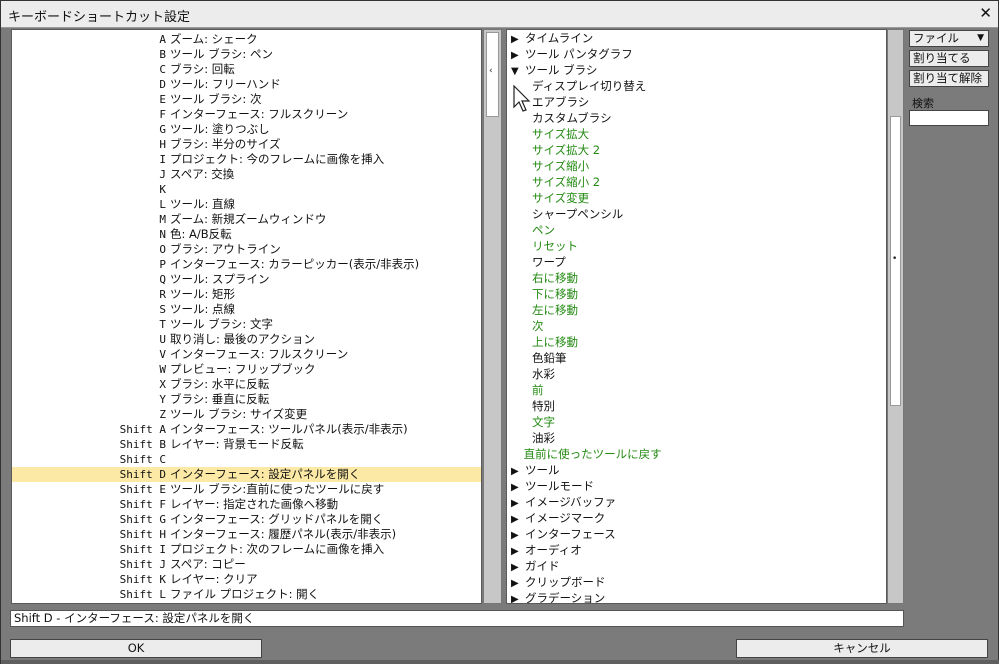 This screenshot has width=999, height=664. I want to click on shortcut-row: E ツール ブラシ: 次, so click(246, 99).